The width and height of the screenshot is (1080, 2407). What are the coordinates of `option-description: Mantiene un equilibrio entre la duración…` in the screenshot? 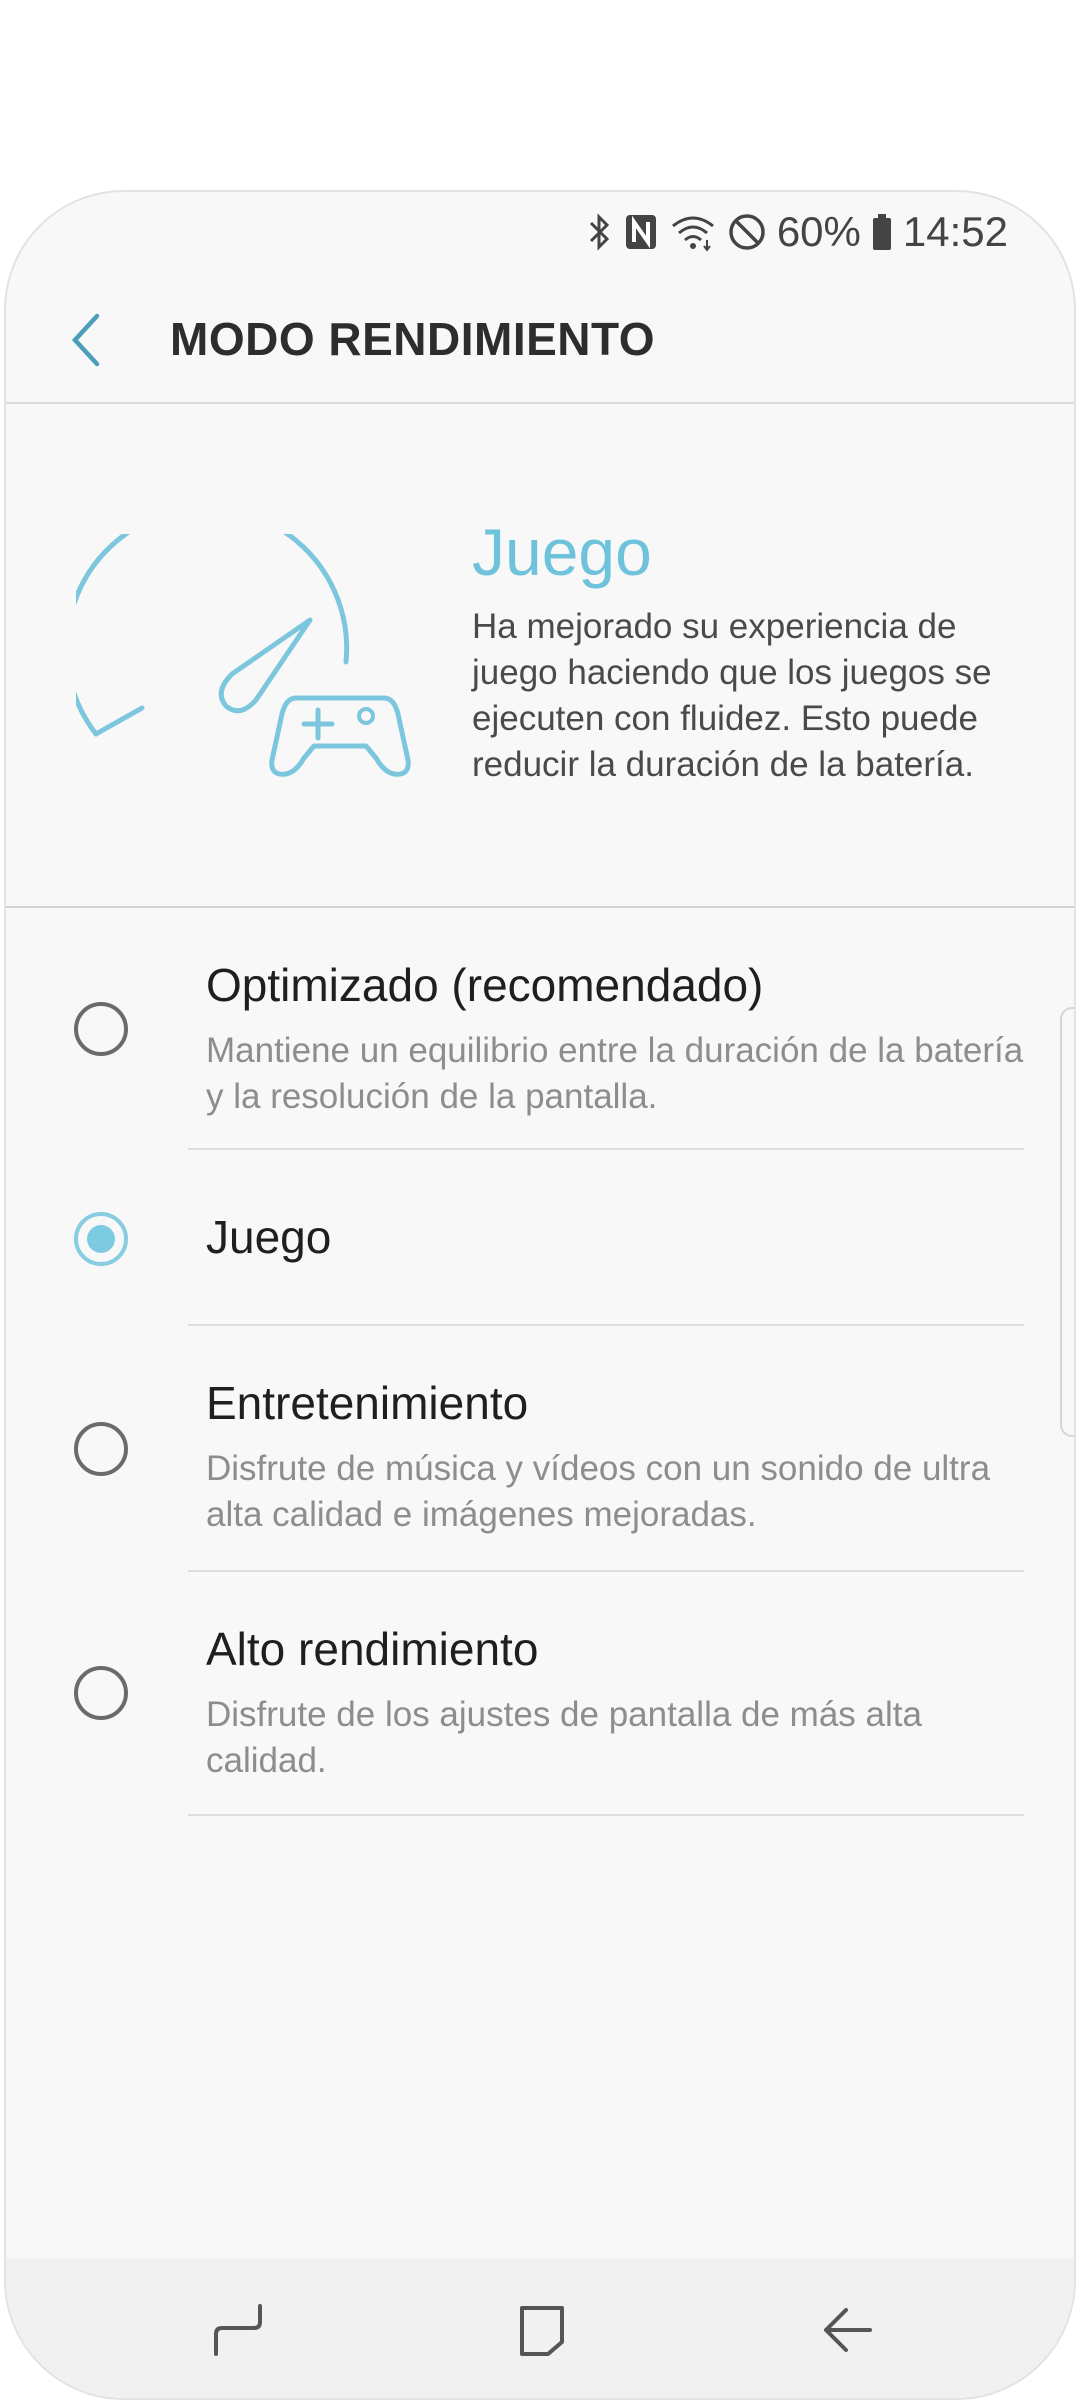 It's located at (615, 1073).